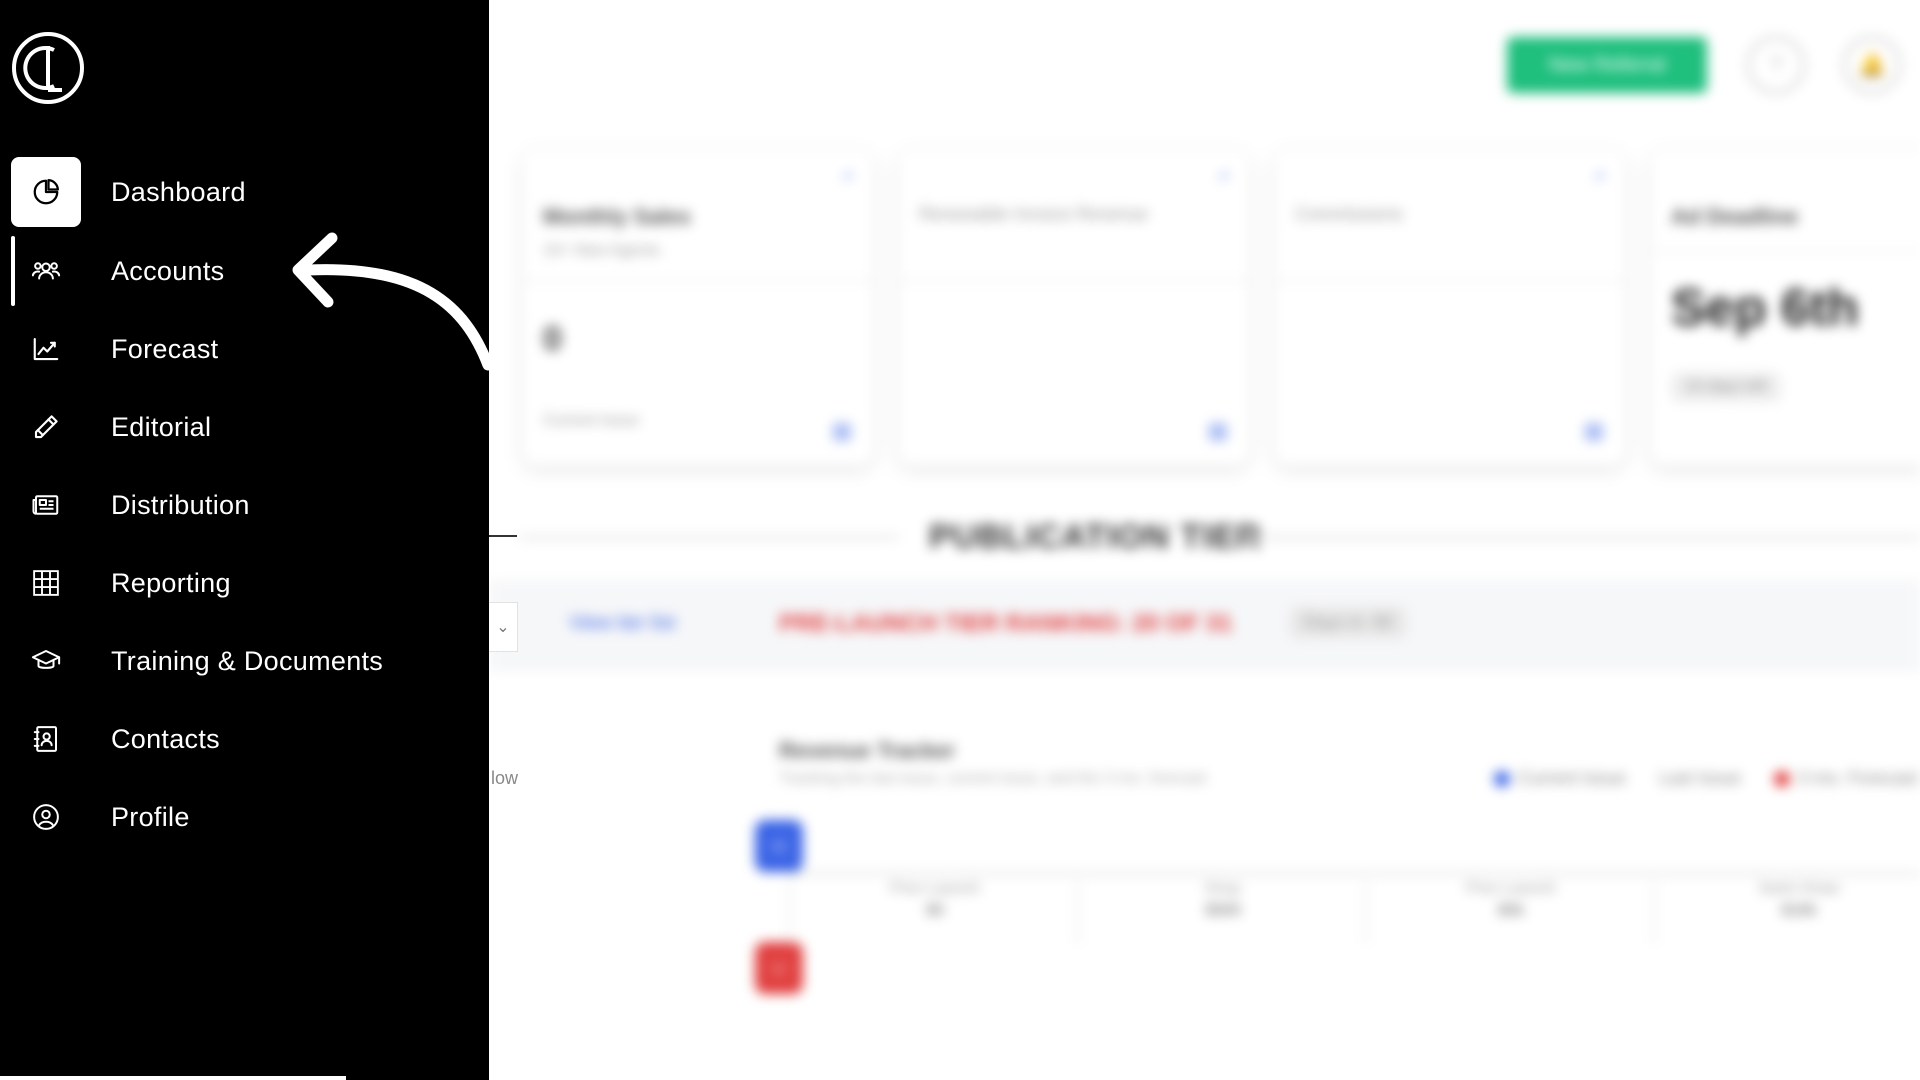 This screenshot has height=1080, width=1920. I want to click on graduation-cap-icon, so click(46, 661).